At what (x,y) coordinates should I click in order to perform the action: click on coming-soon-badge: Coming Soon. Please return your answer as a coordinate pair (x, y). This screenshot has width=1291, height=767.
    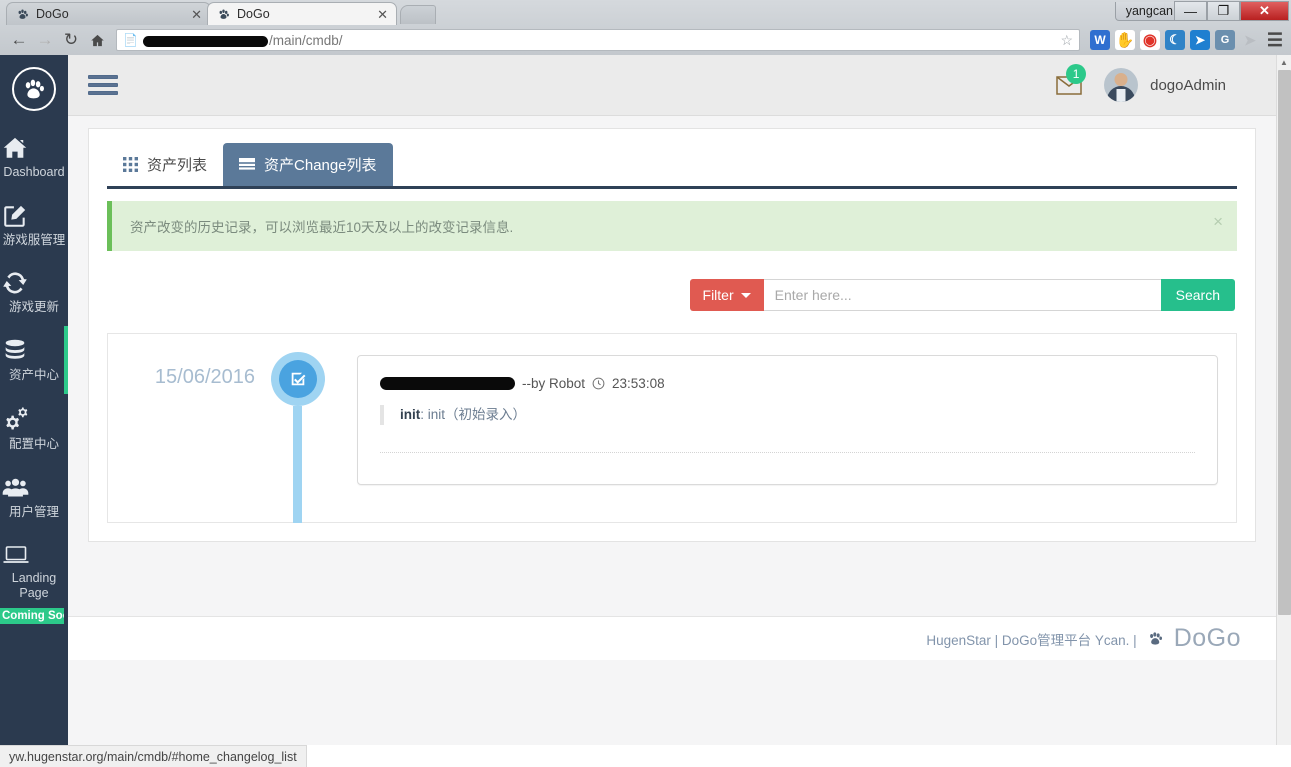
    Looking at the image, I should click on (32, 616).